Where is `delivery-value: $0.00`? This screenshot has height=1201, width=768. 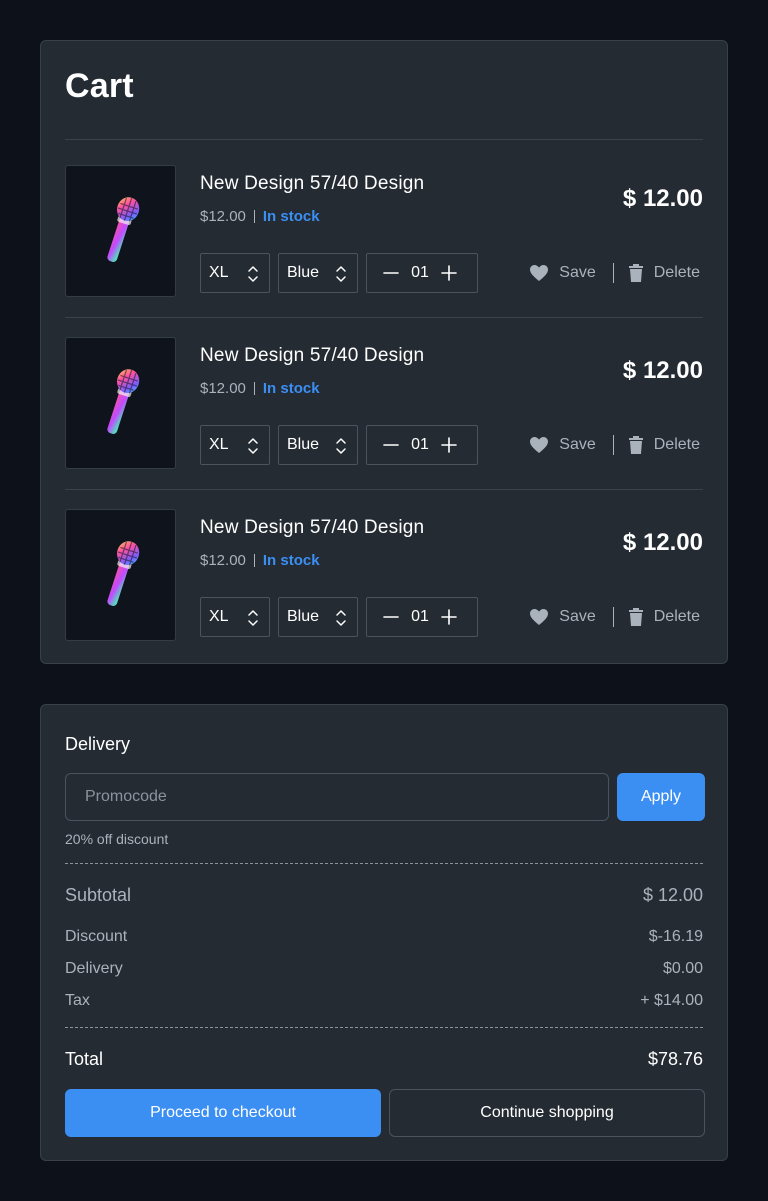 delivery-value: $0.00 is located at coordinates (682, 968).